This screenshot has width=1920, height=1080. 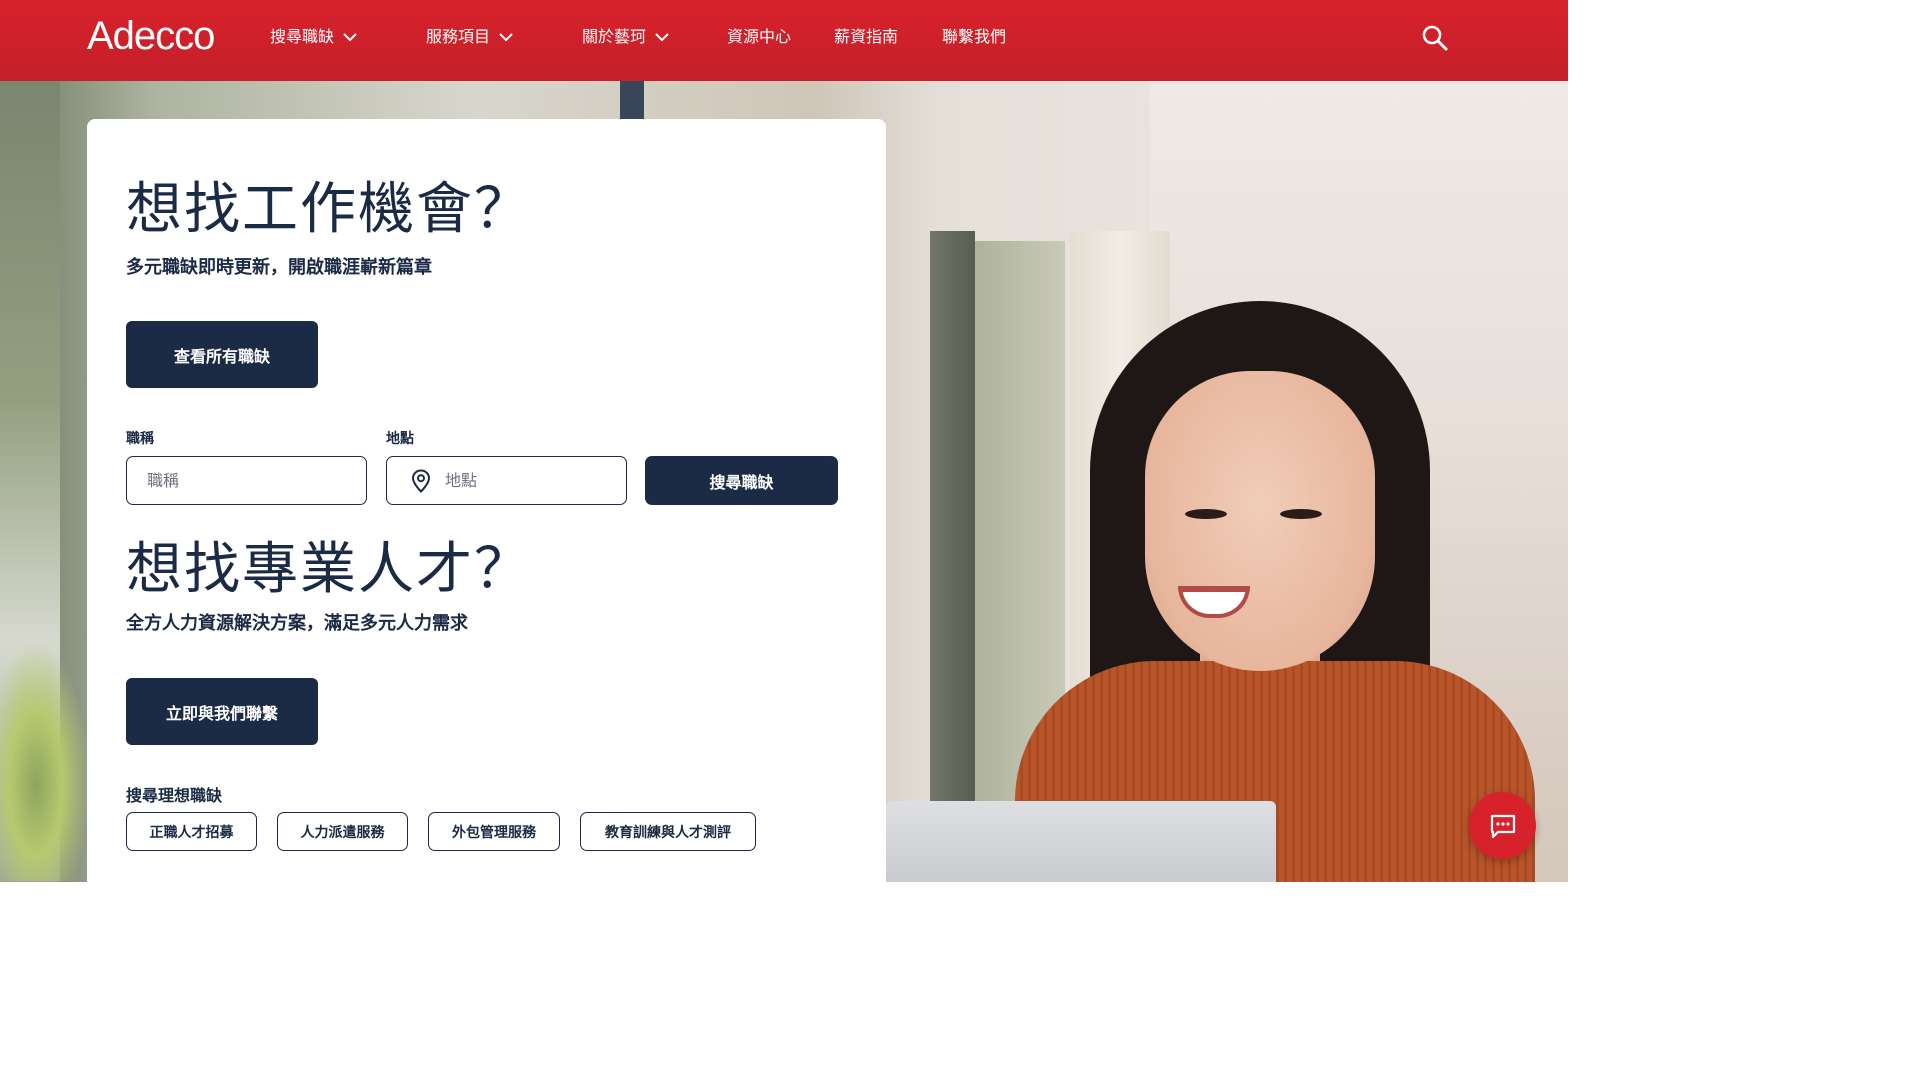 What do you see at coordinates (302, 36) in the screenshot?
I see `nav-item-label: 搜尋職缺` at bounding box center [302, 36].